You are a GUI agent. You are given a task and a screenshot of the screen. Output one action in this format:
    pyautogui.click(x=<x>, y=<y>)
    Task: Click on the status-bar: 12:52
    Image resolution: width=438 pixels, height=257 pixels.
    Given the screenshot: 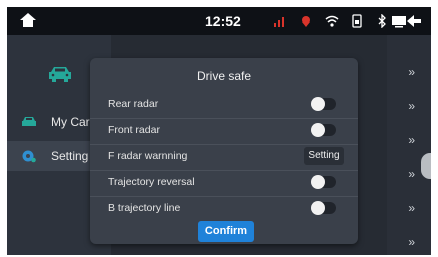 What is the action you would take?
    pyautogui.click(x=219, y=21)
    